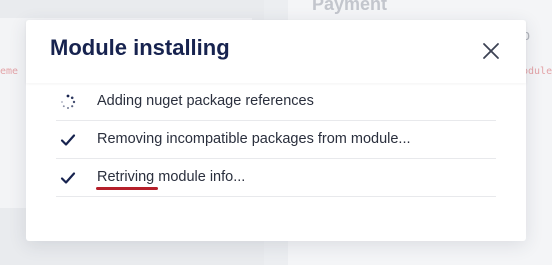 The height and width of the screenshot is (265, 552). Describe the element at coordinates (9, 71) in the screenshot. I see `background-code-left: eme` at that location.